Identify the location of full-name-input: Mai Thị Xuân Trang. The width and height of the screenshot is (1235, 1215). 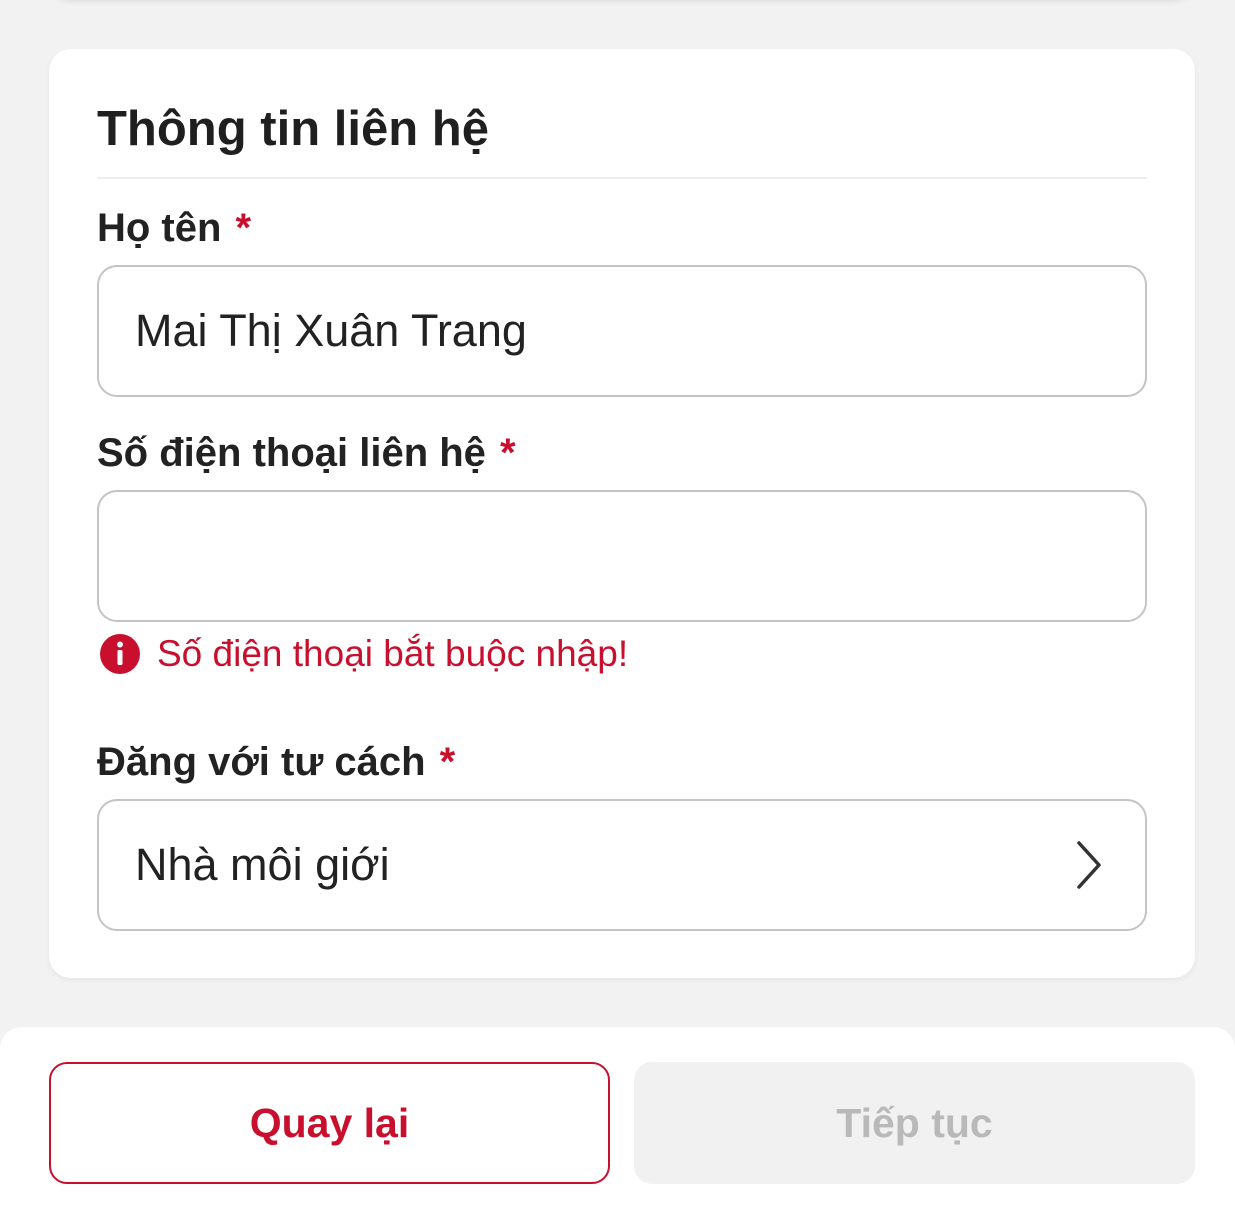
(622, 331).